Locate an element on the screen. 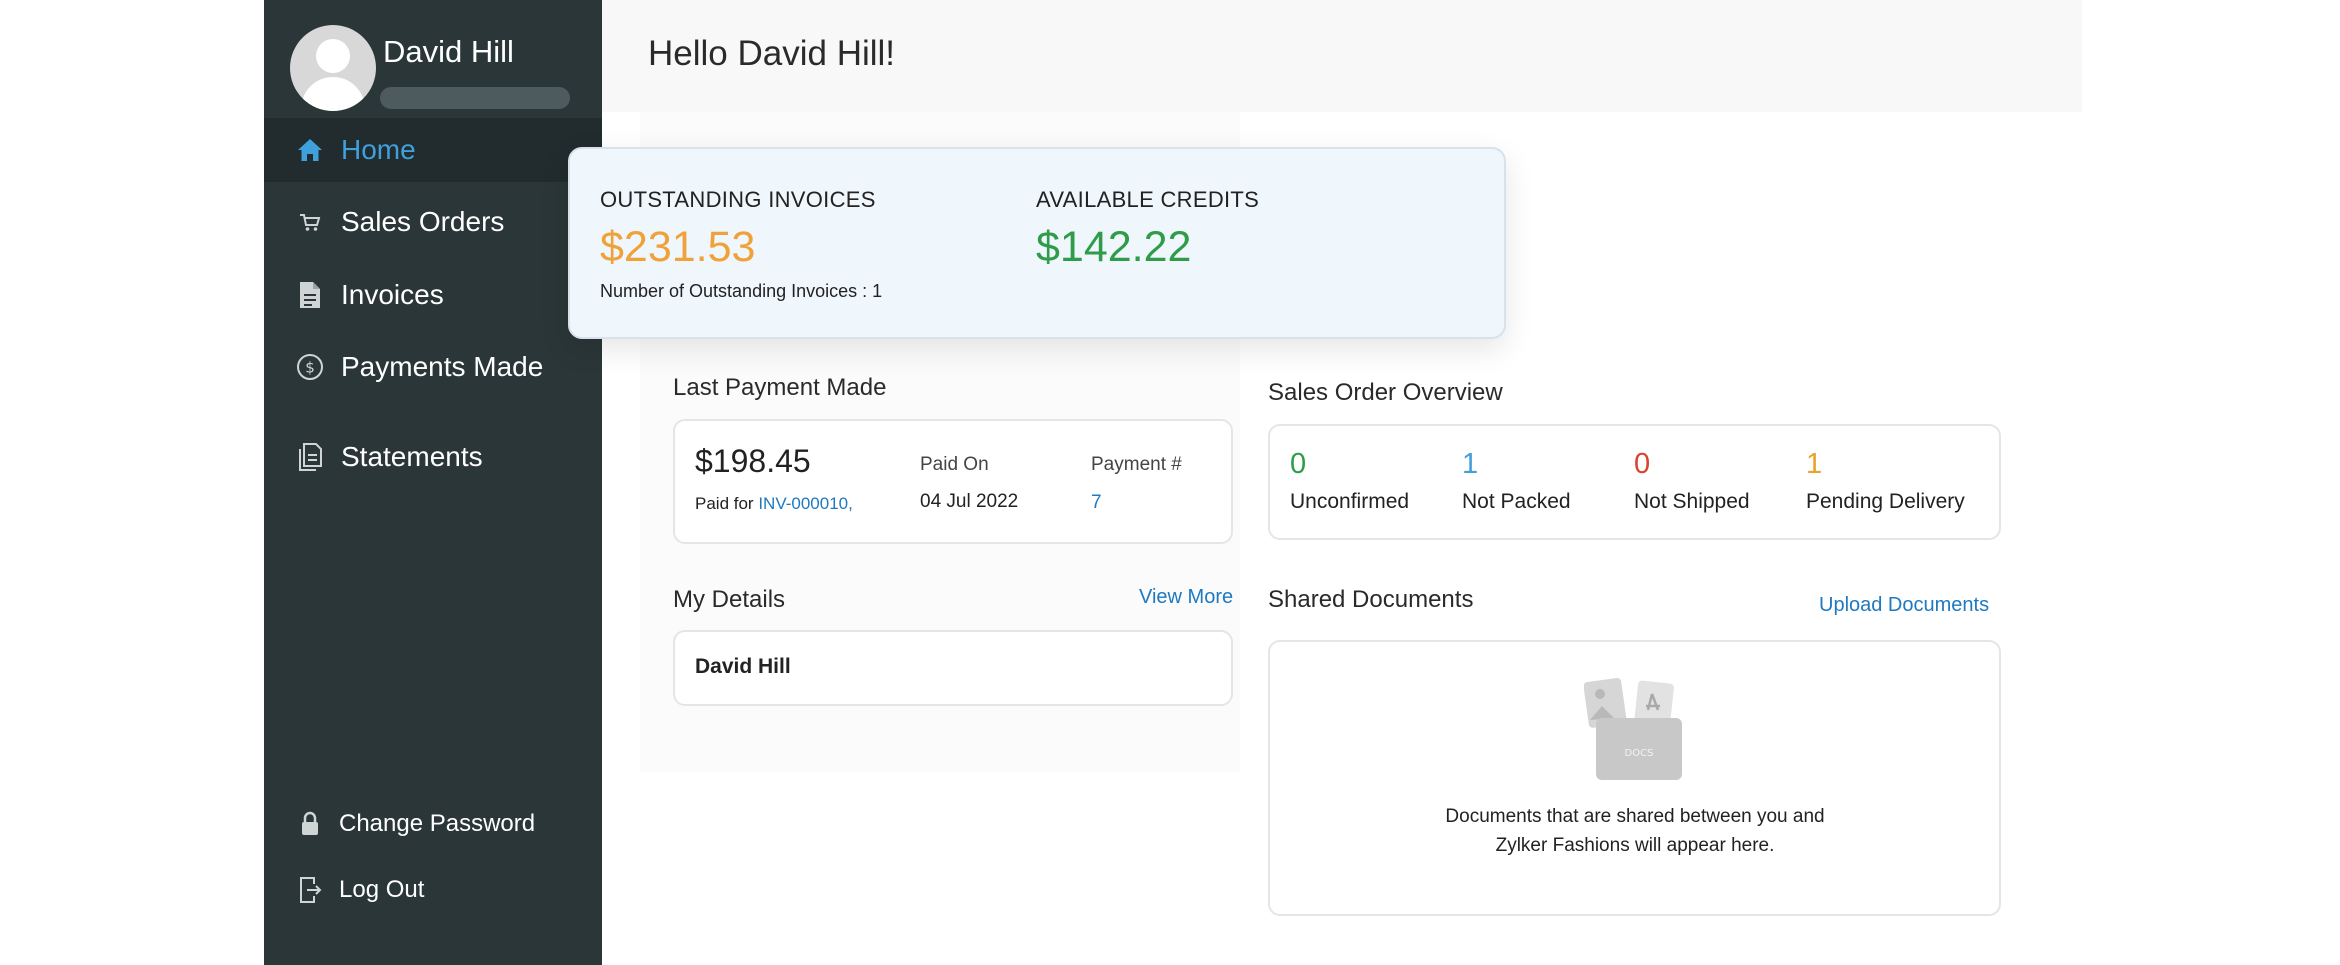 Image resolution: width=2340 pixels, height=965 pixels. paid-for-label: Paid for INV-000010, is located at coordinates (774, 503).